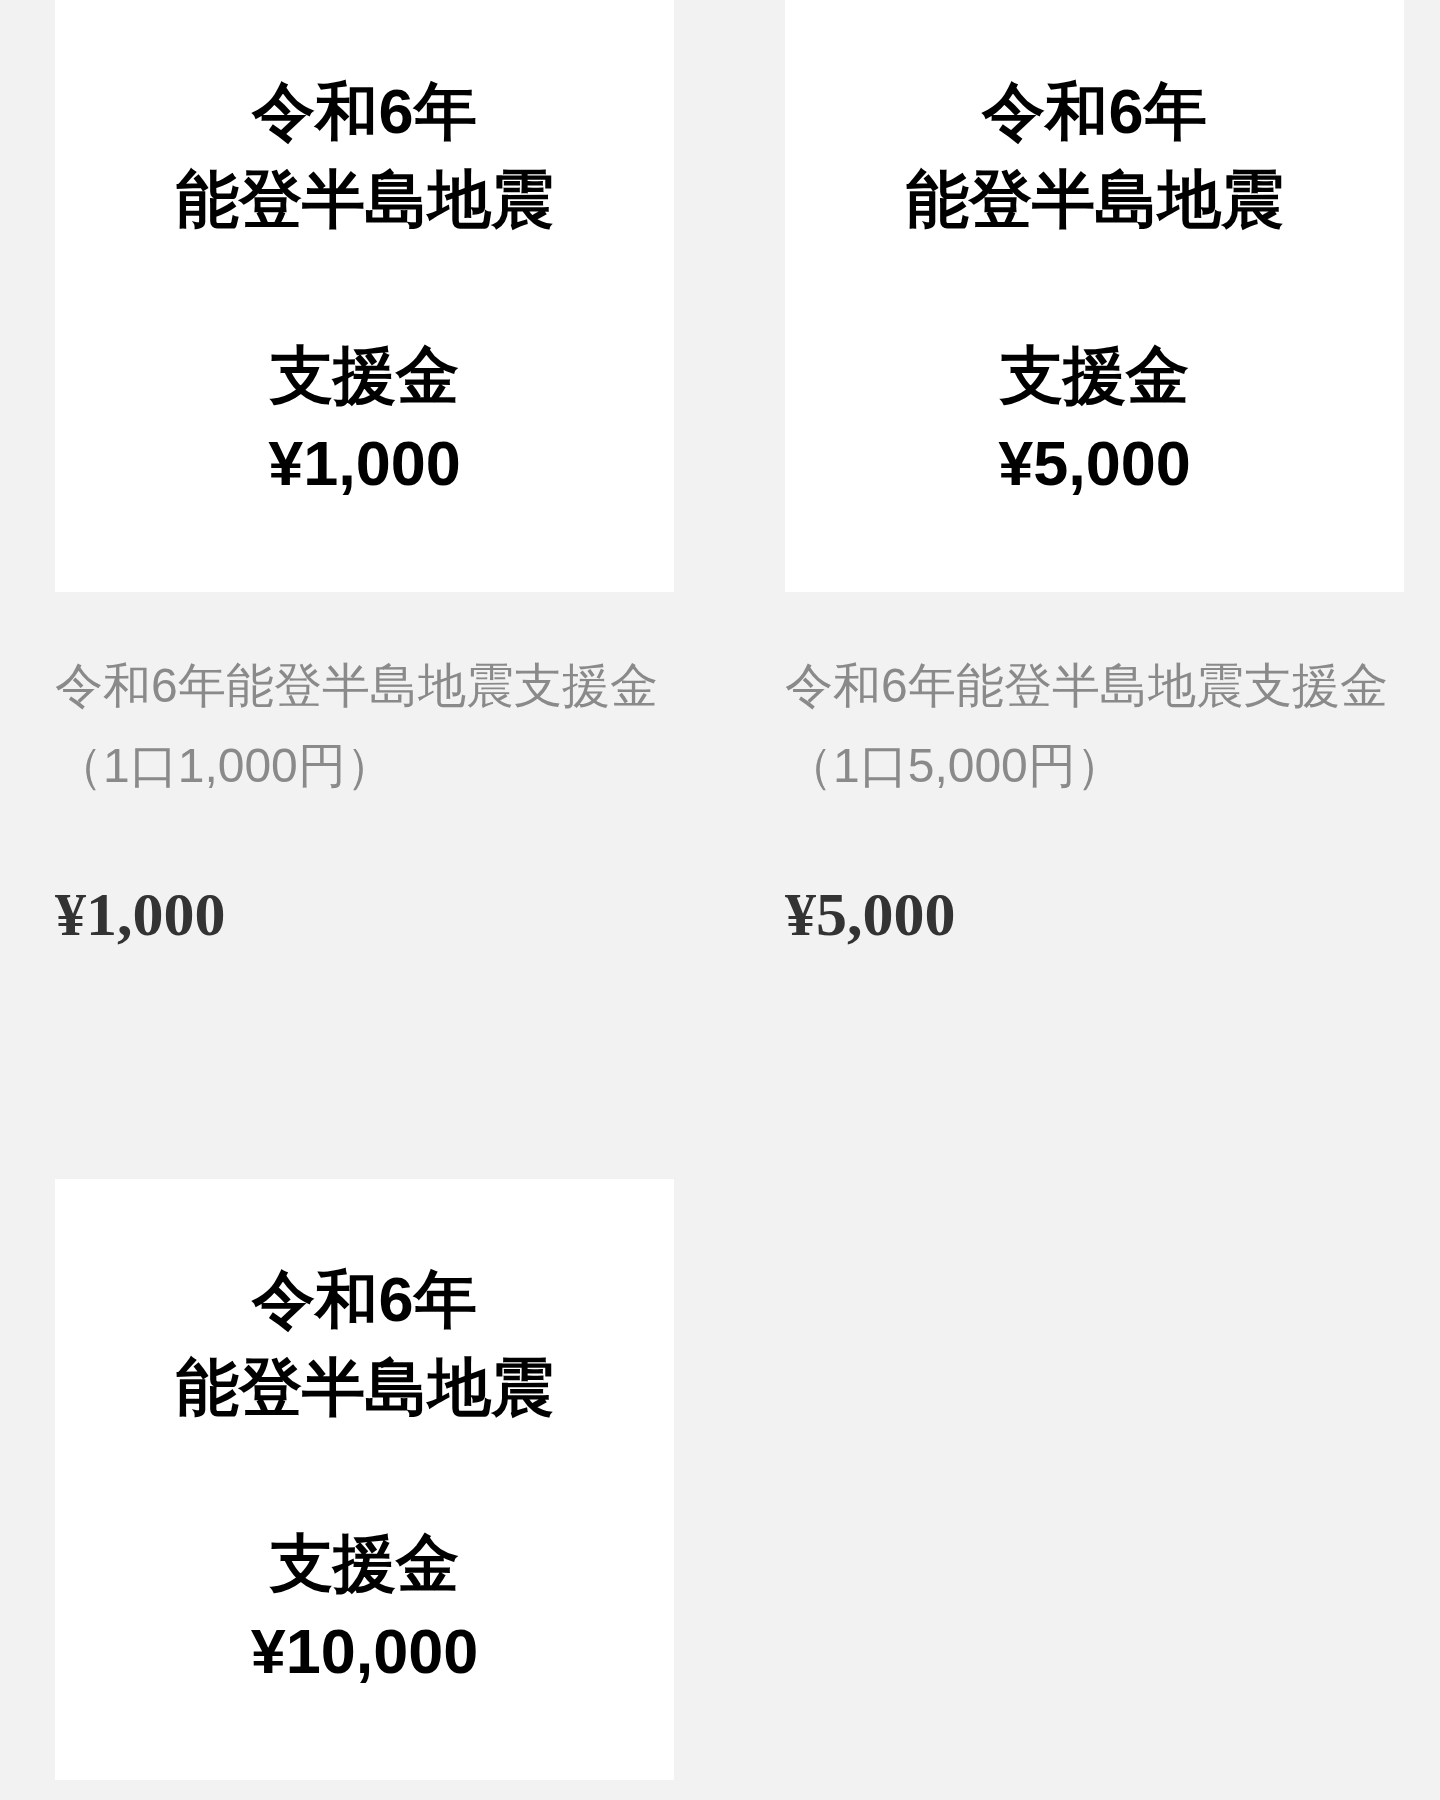 The height and width of the screenshot is (1800, 1440). Describe the element at coordinates (364, 463) in the screenshot. I see `image-price: ¥1,000` at that location.